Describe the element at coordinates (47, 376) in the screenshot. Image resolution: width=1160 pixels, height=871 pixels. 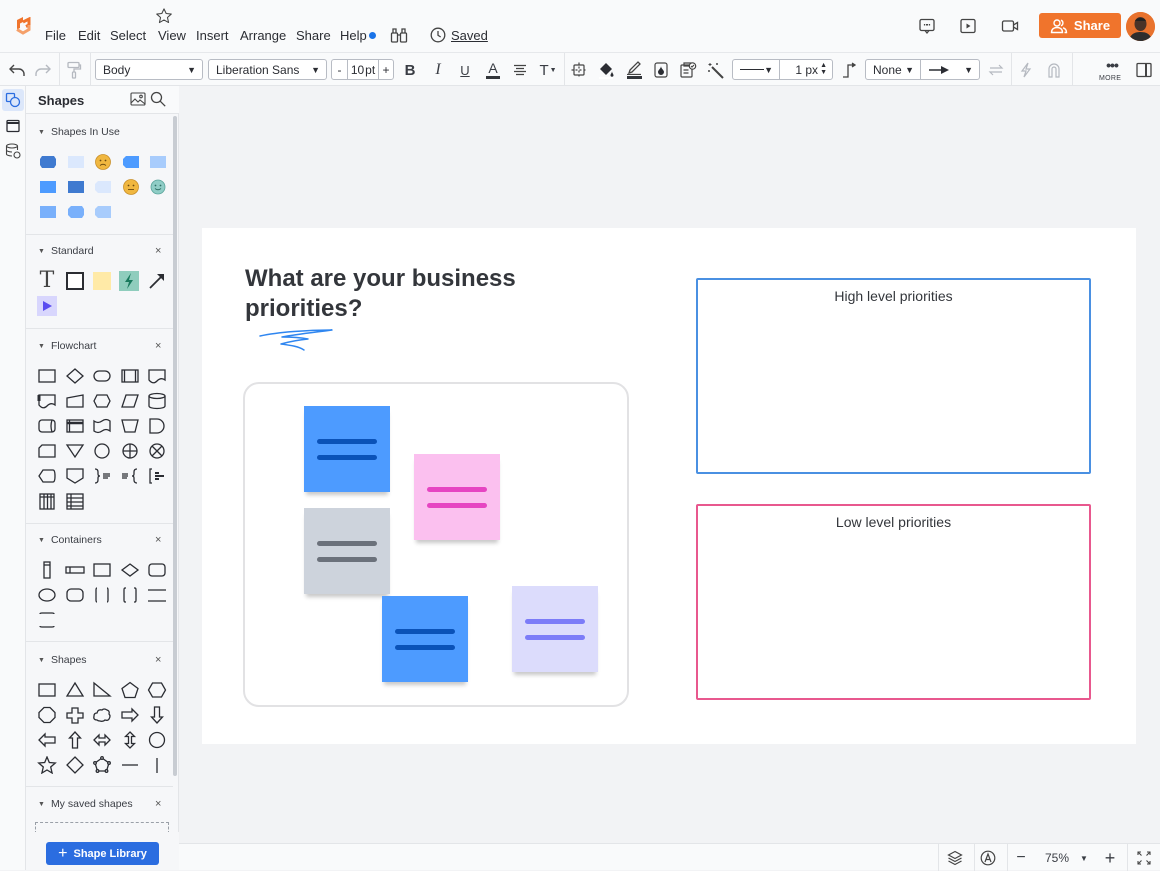
I see `process-shape` at that location.